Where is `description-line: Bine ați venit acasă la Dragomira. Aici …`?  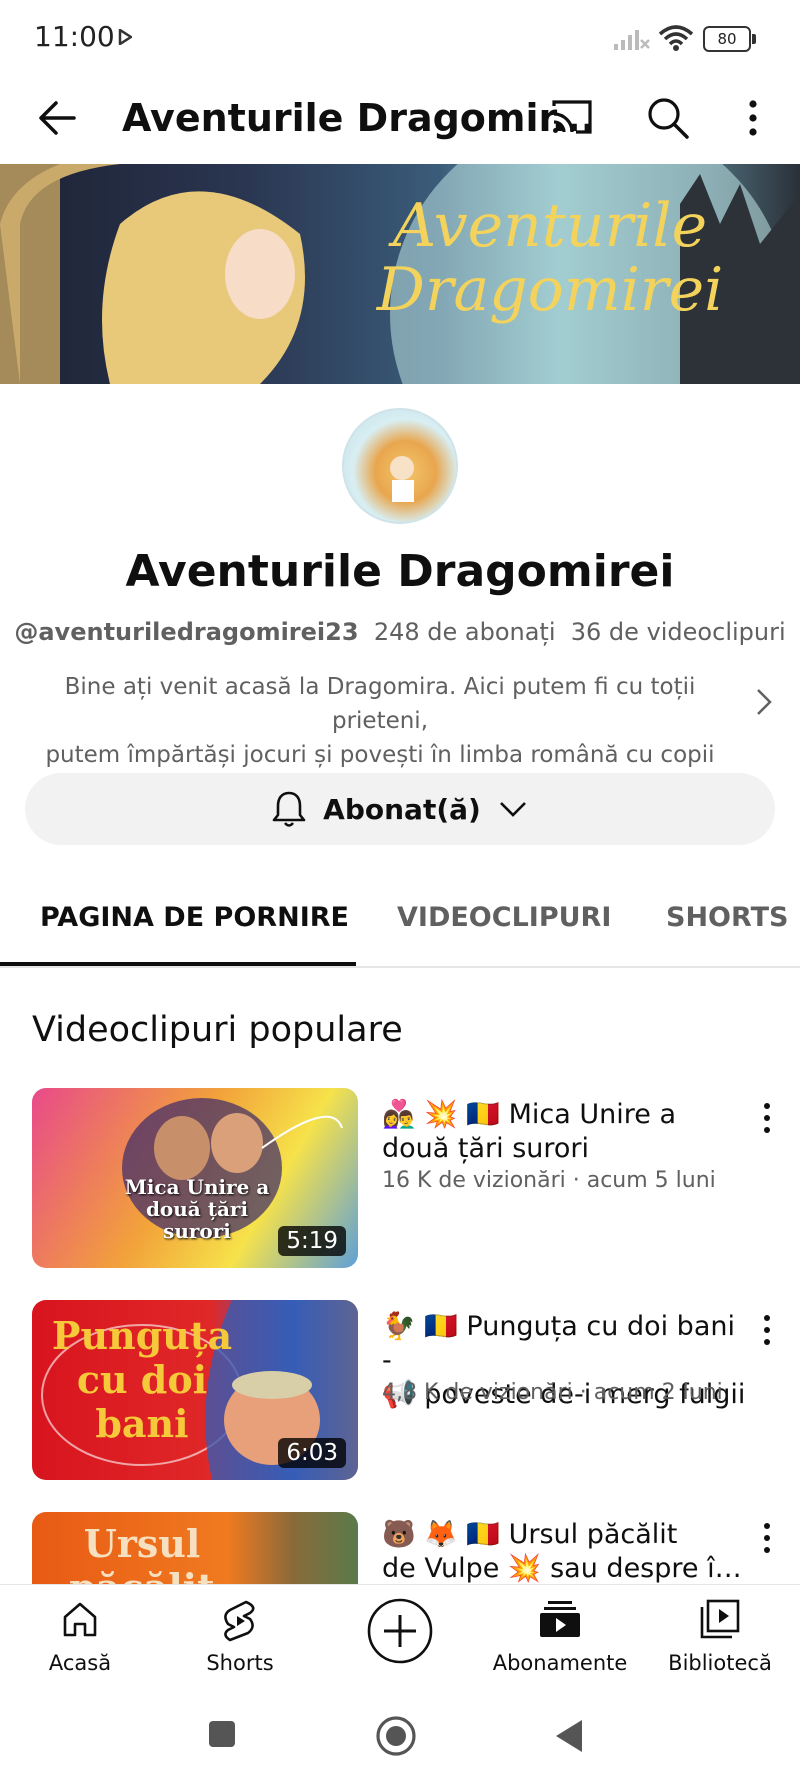 description-line: Bine ați venit acasă la Dragomira. Aici … is located at coordinates (380, 704).